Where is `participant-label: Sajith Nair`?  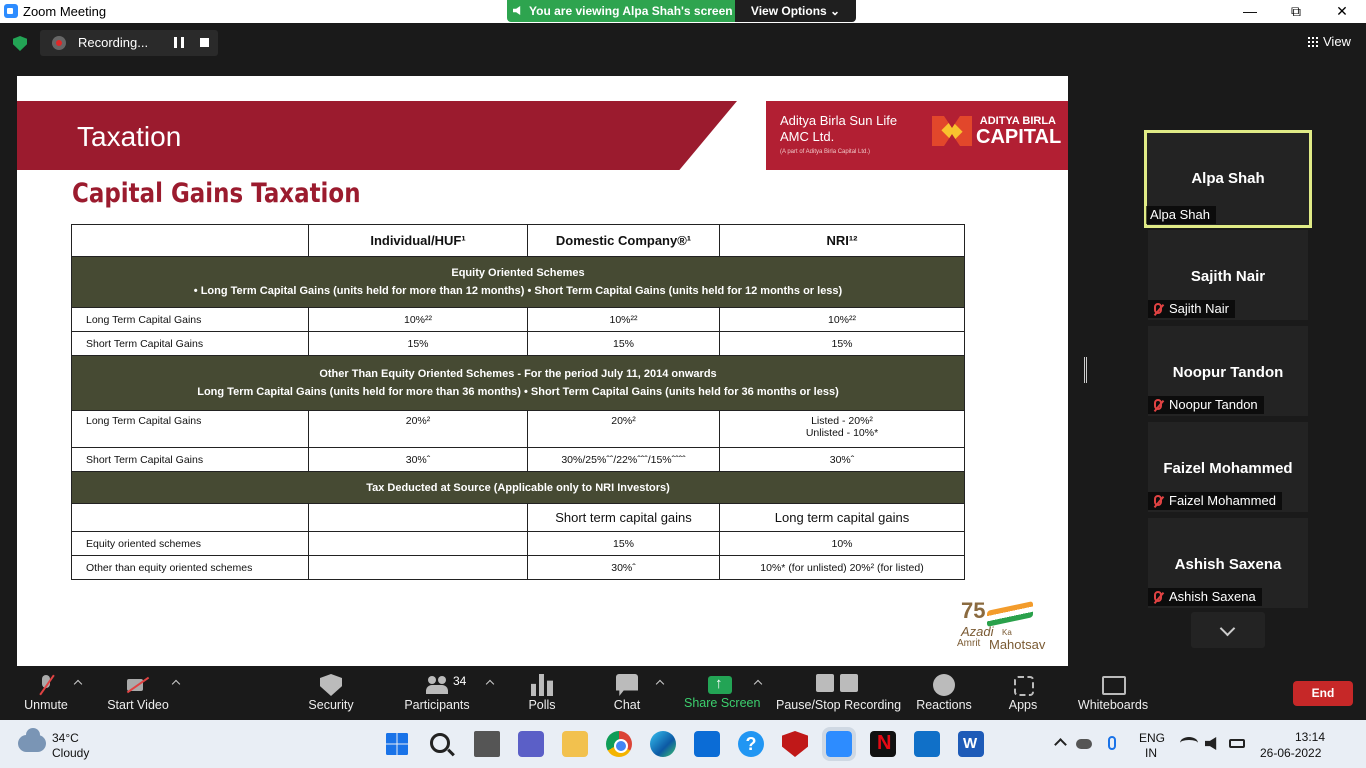
participant-label: Sajith Nair is located at coordinates (1191, 309).